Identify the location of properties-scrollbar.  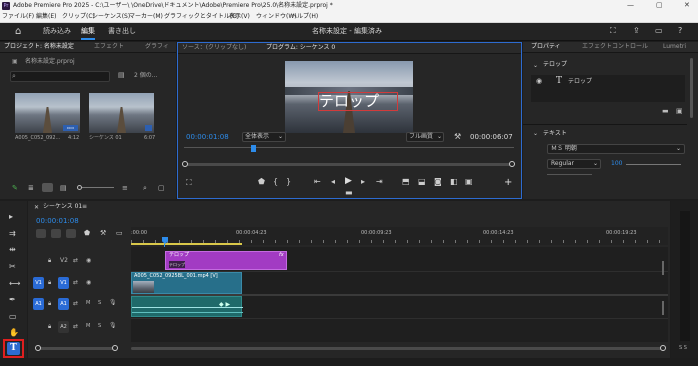
(691, 88).